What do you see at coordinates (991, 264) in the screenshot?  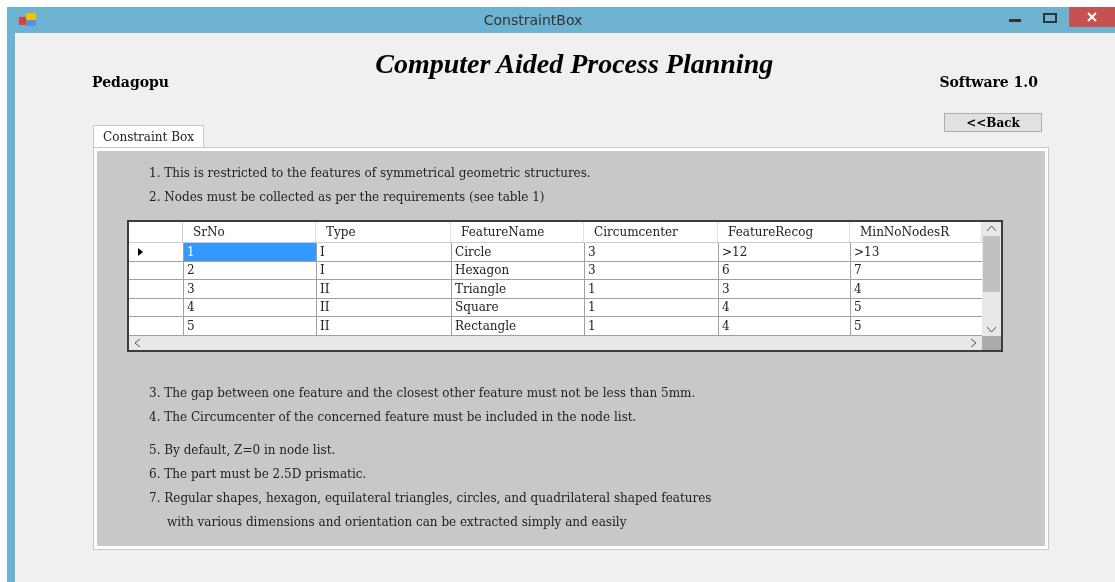 I see `scrollbar-thumb` at bounding box center [991, 264].